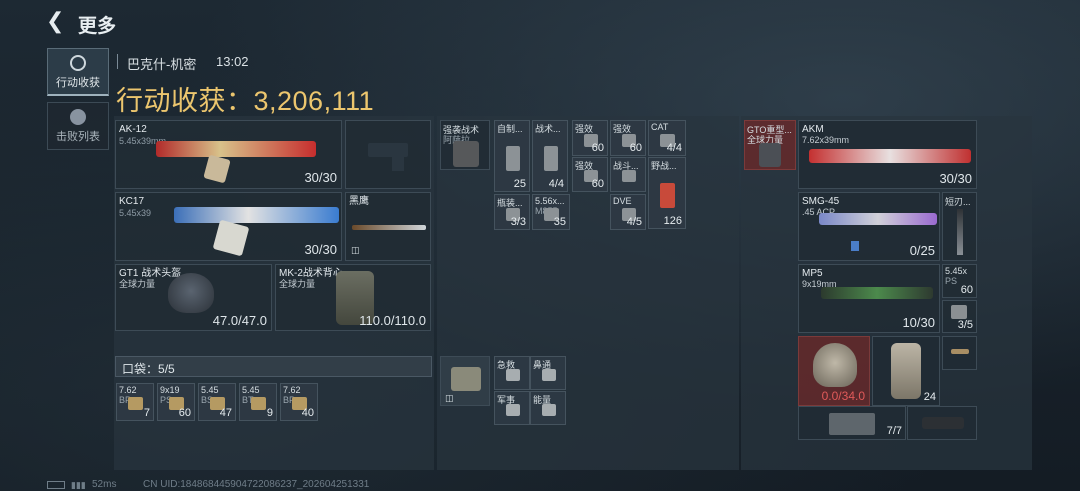 The image size is (1080, 491). What do you see at coordinates (104, 484) in the screenshot?
I see `ping: 52ms` at bounding box center [104, 484].